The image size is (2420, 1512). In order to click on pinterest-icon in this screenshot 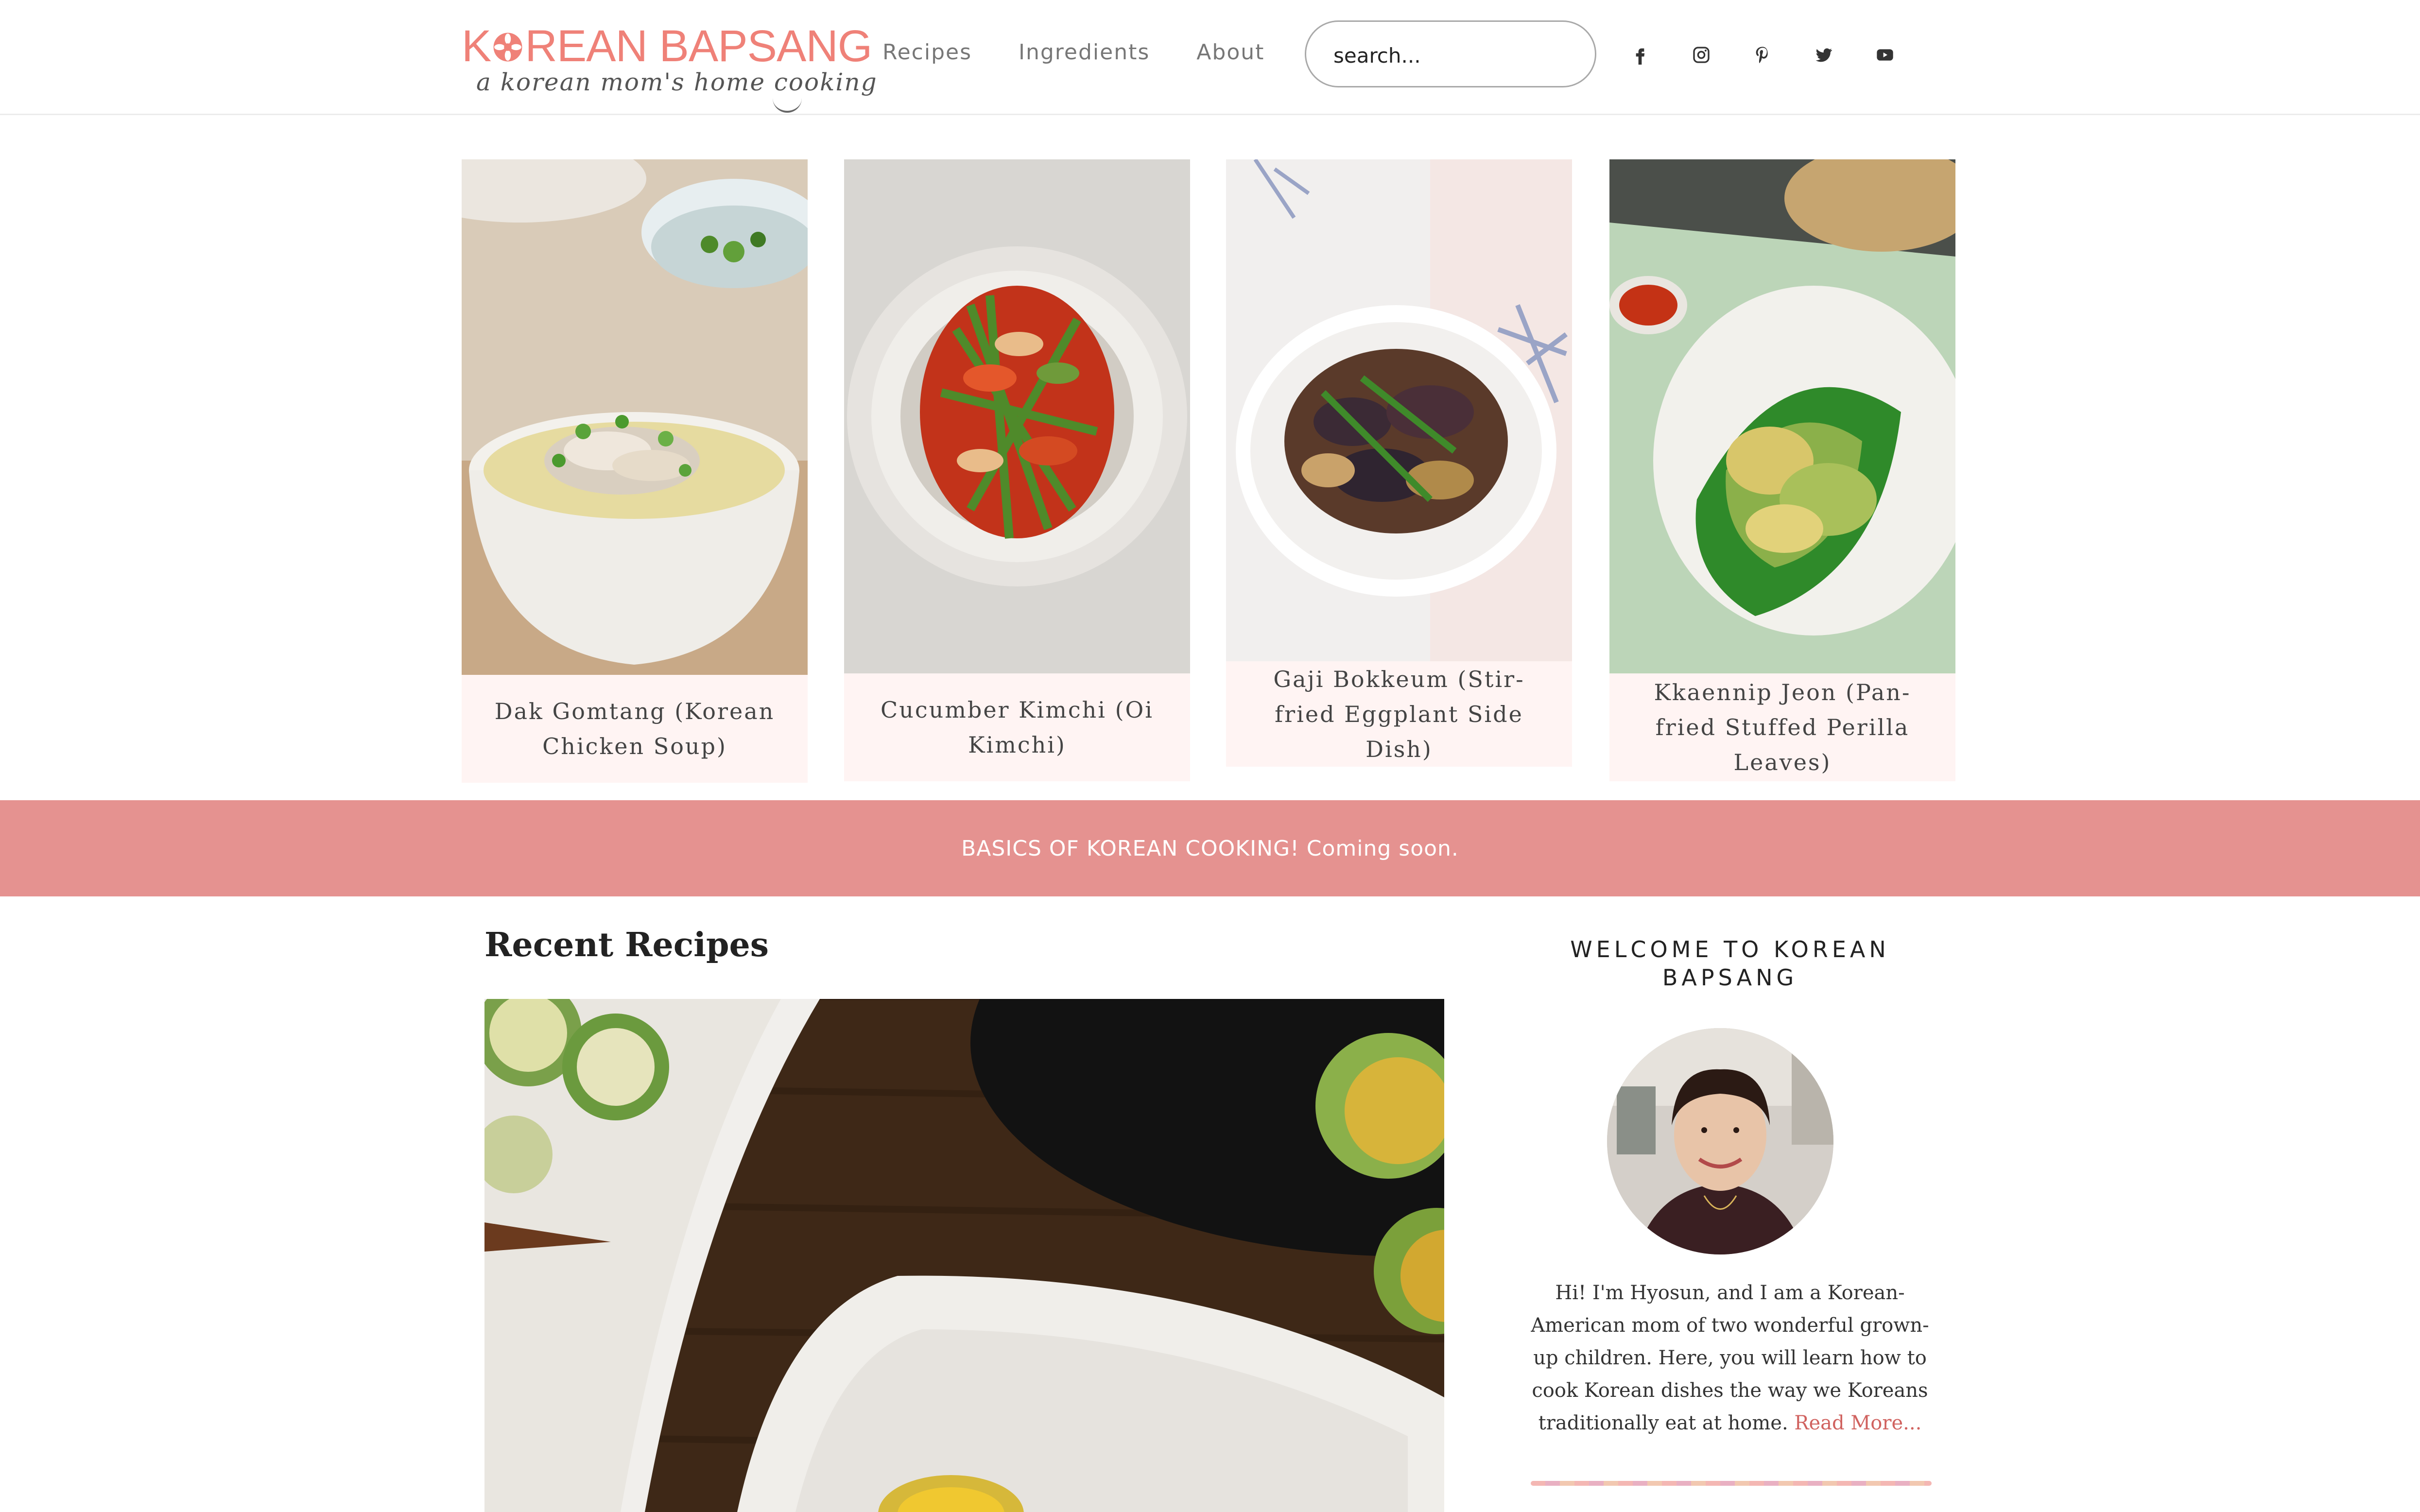, I will do `click(1763, 55)`.